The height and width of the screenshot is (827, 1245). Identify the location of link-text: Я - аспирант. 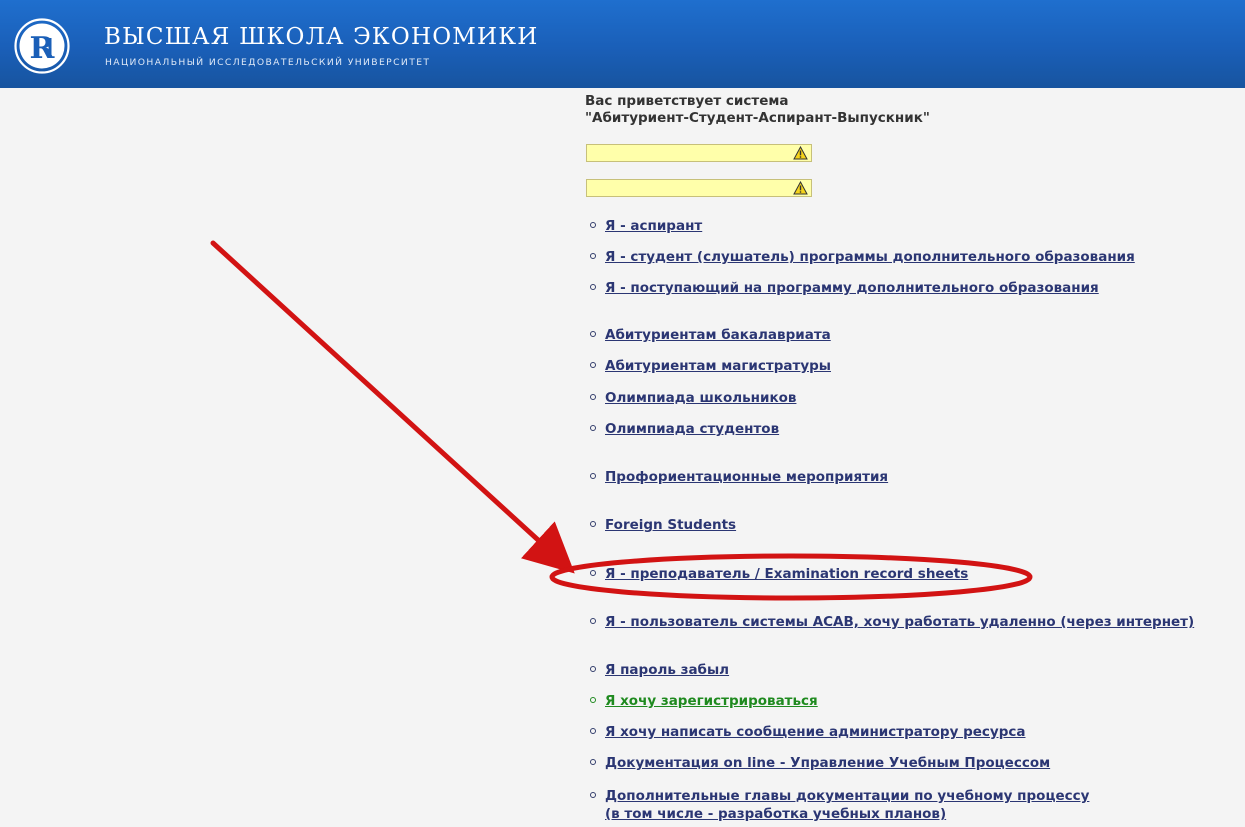
(653, 226).